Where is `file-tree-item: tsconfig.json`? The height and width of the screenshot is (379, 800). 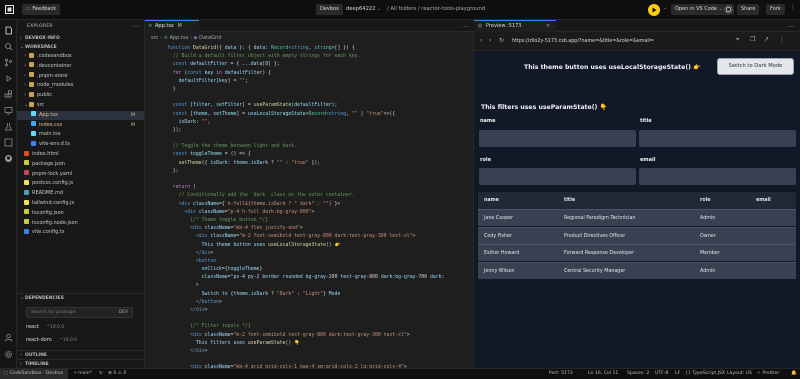
file-tree-item: tsconfig.json is located at coordinates (80, 213).